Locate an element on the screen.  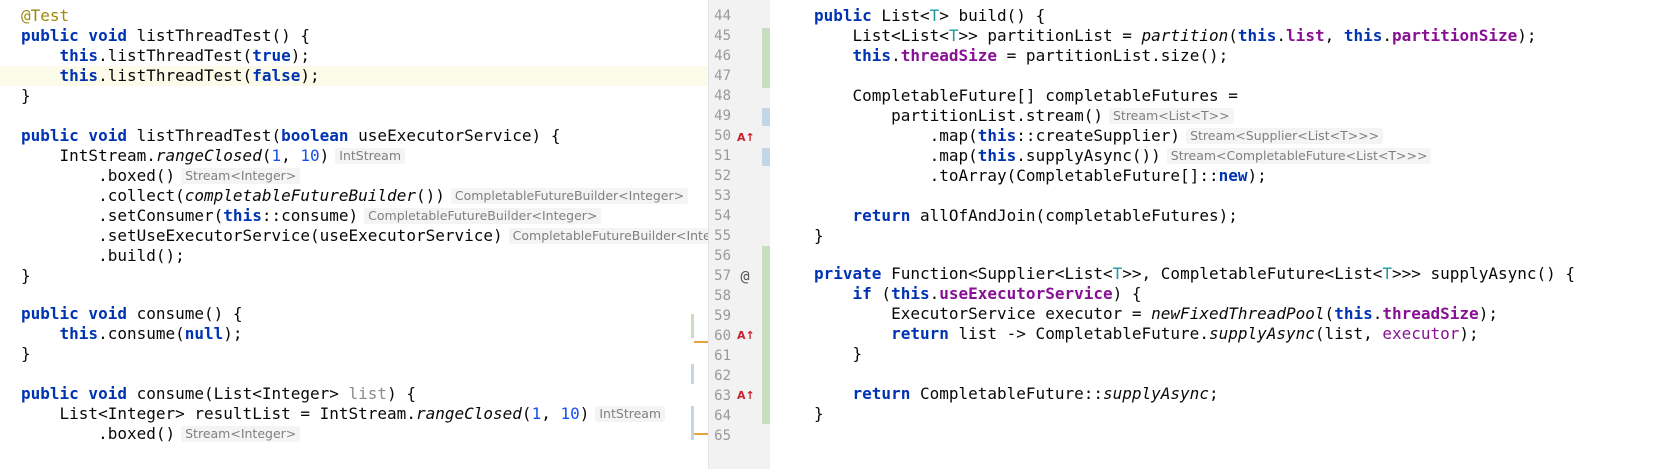
line-number: 58 is located at coordinates (722, 296).